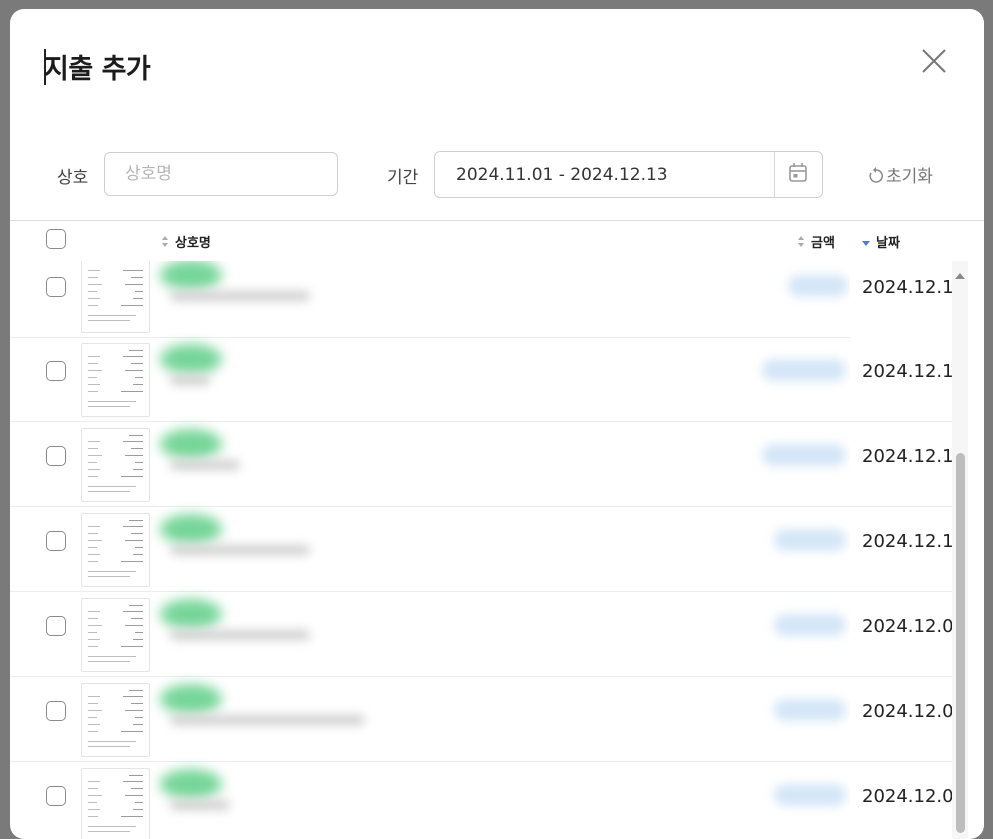 The image size is (993, 839). What do you see at coordinates (481, 719) in the screenshot?
I see `table-row: 2024.12.08` at bounding box center [481, 719].